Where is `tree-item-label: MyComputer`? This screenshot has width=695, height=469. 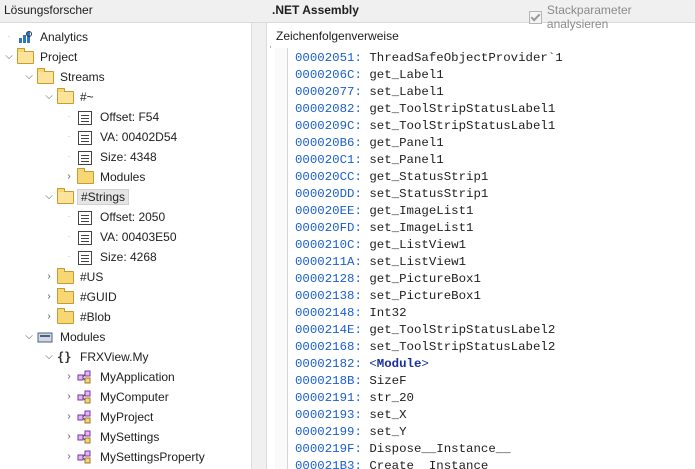
tree-item-label: MyComputer is located at coordinates (134, 397).